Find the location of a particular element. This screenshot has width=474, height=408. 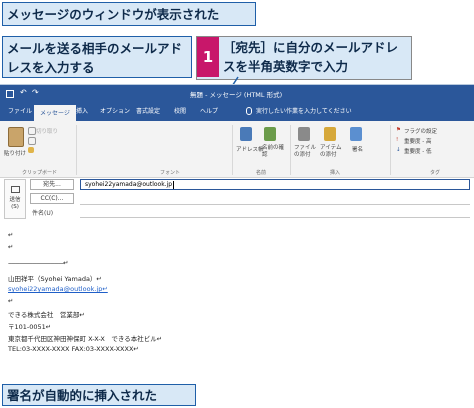

tab-format: 書式設定 is located at coordinates (148, 110).